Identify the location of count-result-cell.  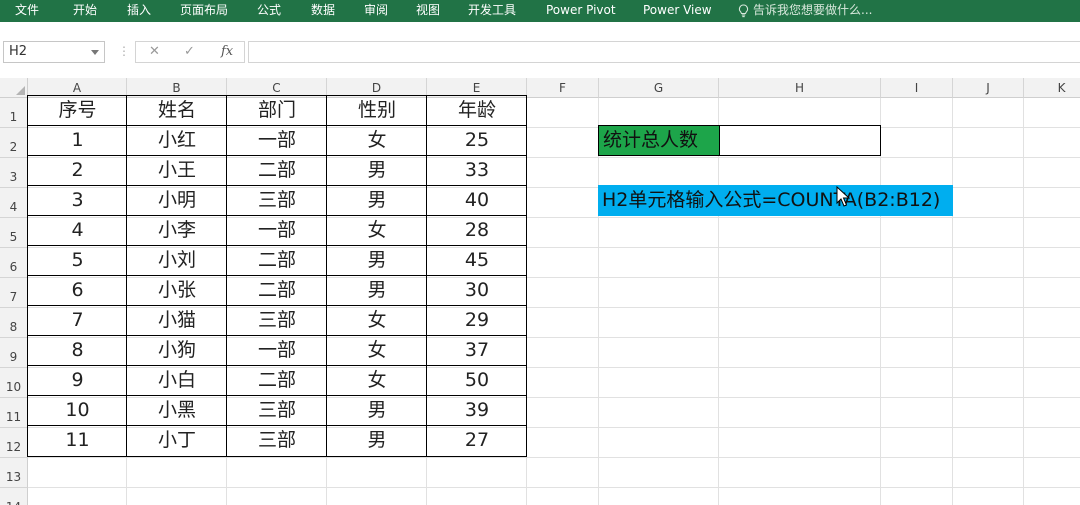
(800, 140).